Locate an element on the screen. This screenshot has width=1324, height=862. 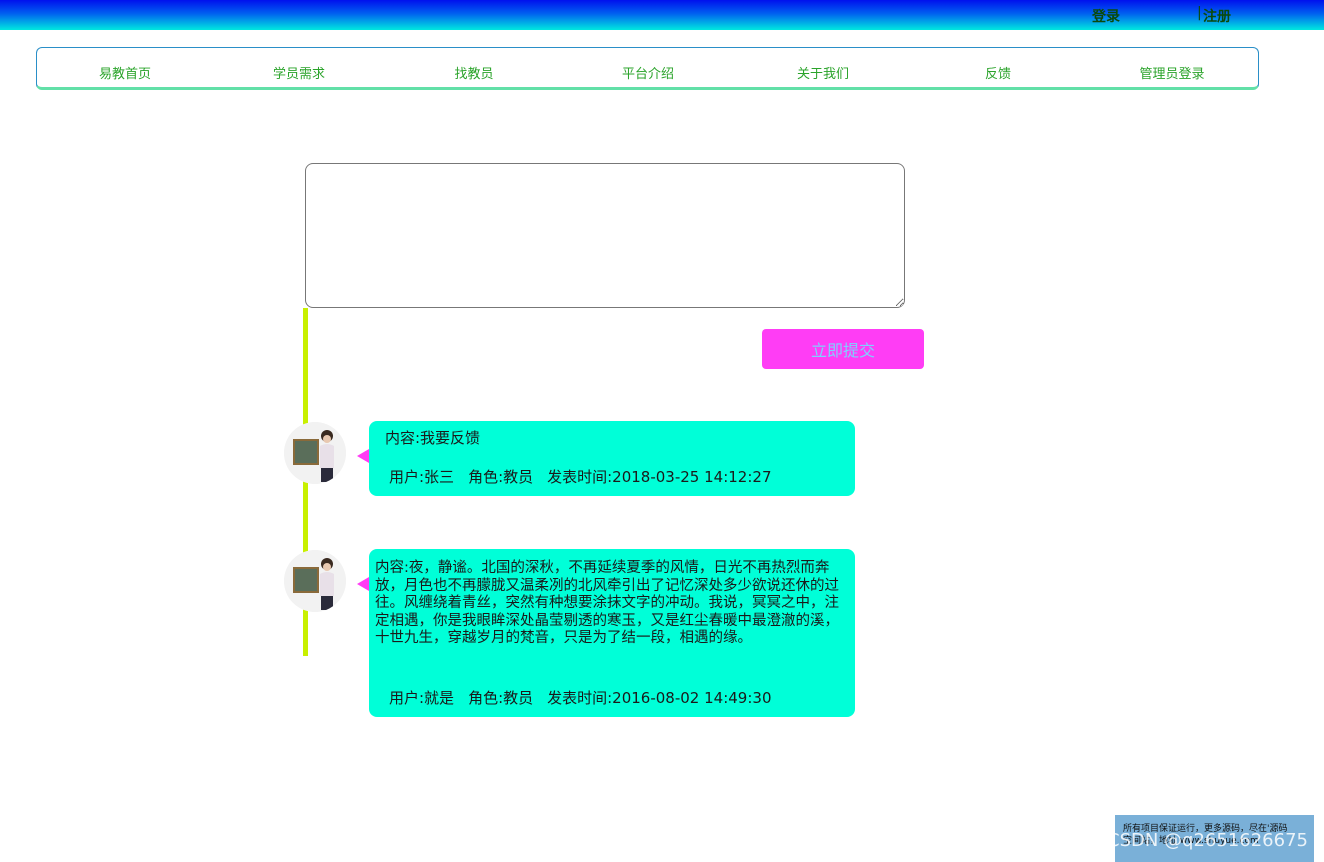
feedback-time: 发表时间:2018-03-25 14:12:27 is located at coordinates (659, 477).